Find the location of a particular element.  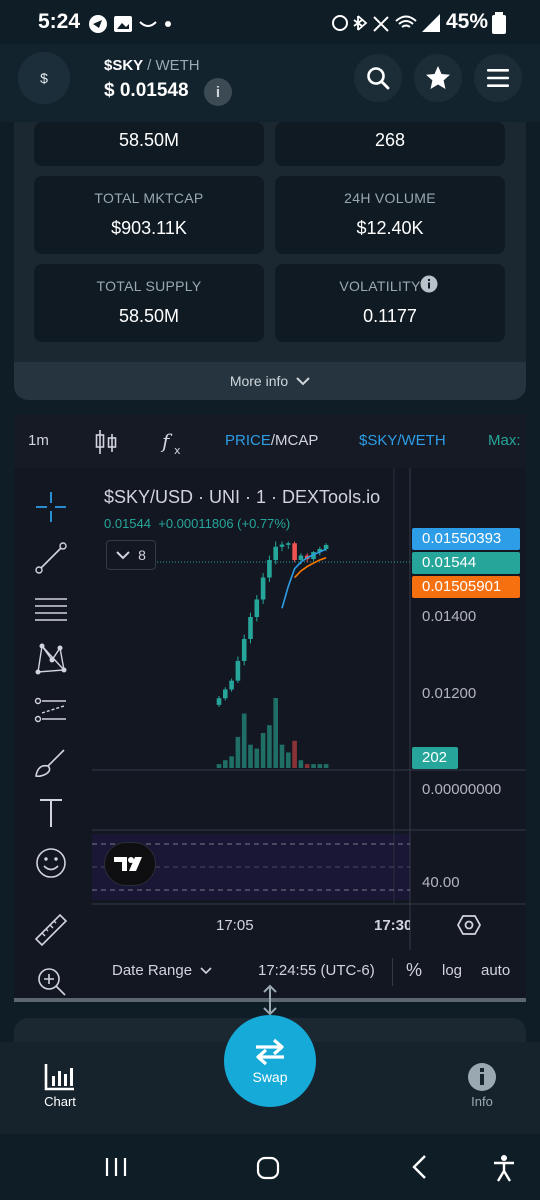

brush-tool is located at coordinates (51, 763).